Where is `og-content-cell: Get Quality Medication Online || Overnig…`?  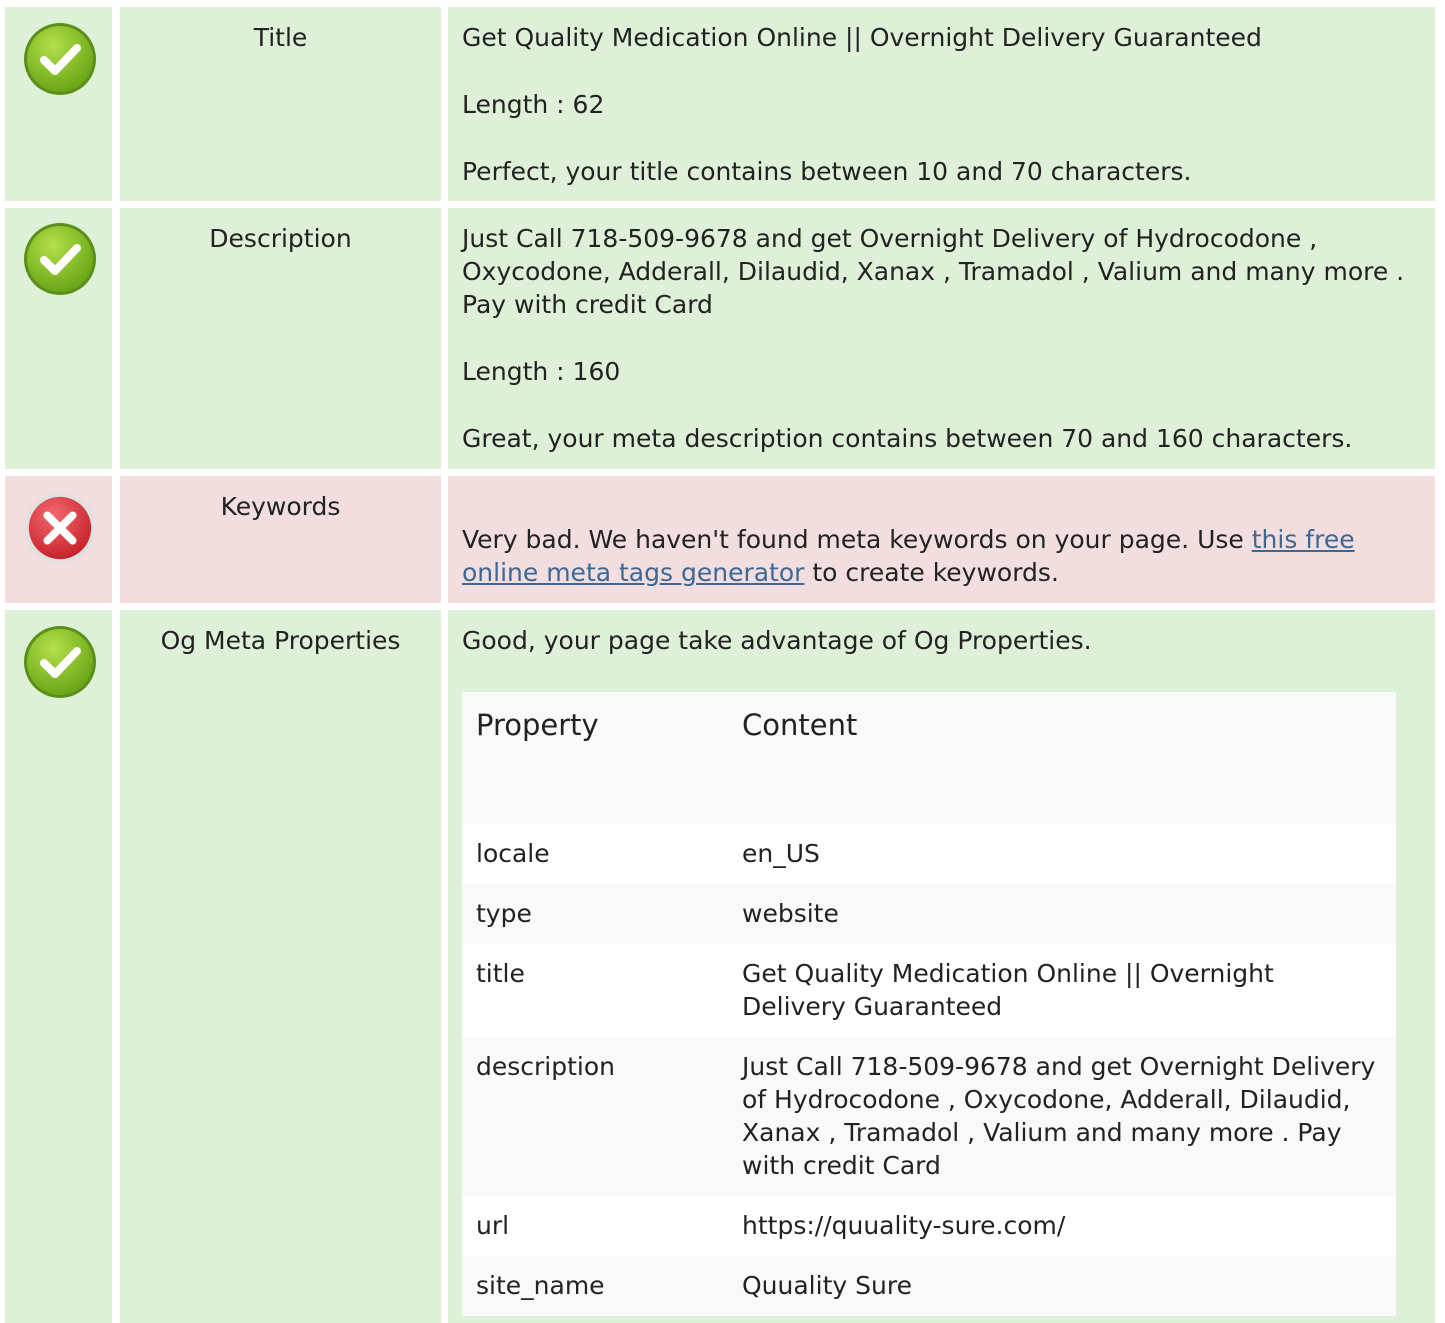 og-content-cell: Get Quality Medication Online || Overnig… is located at coordinates (1062, 990).